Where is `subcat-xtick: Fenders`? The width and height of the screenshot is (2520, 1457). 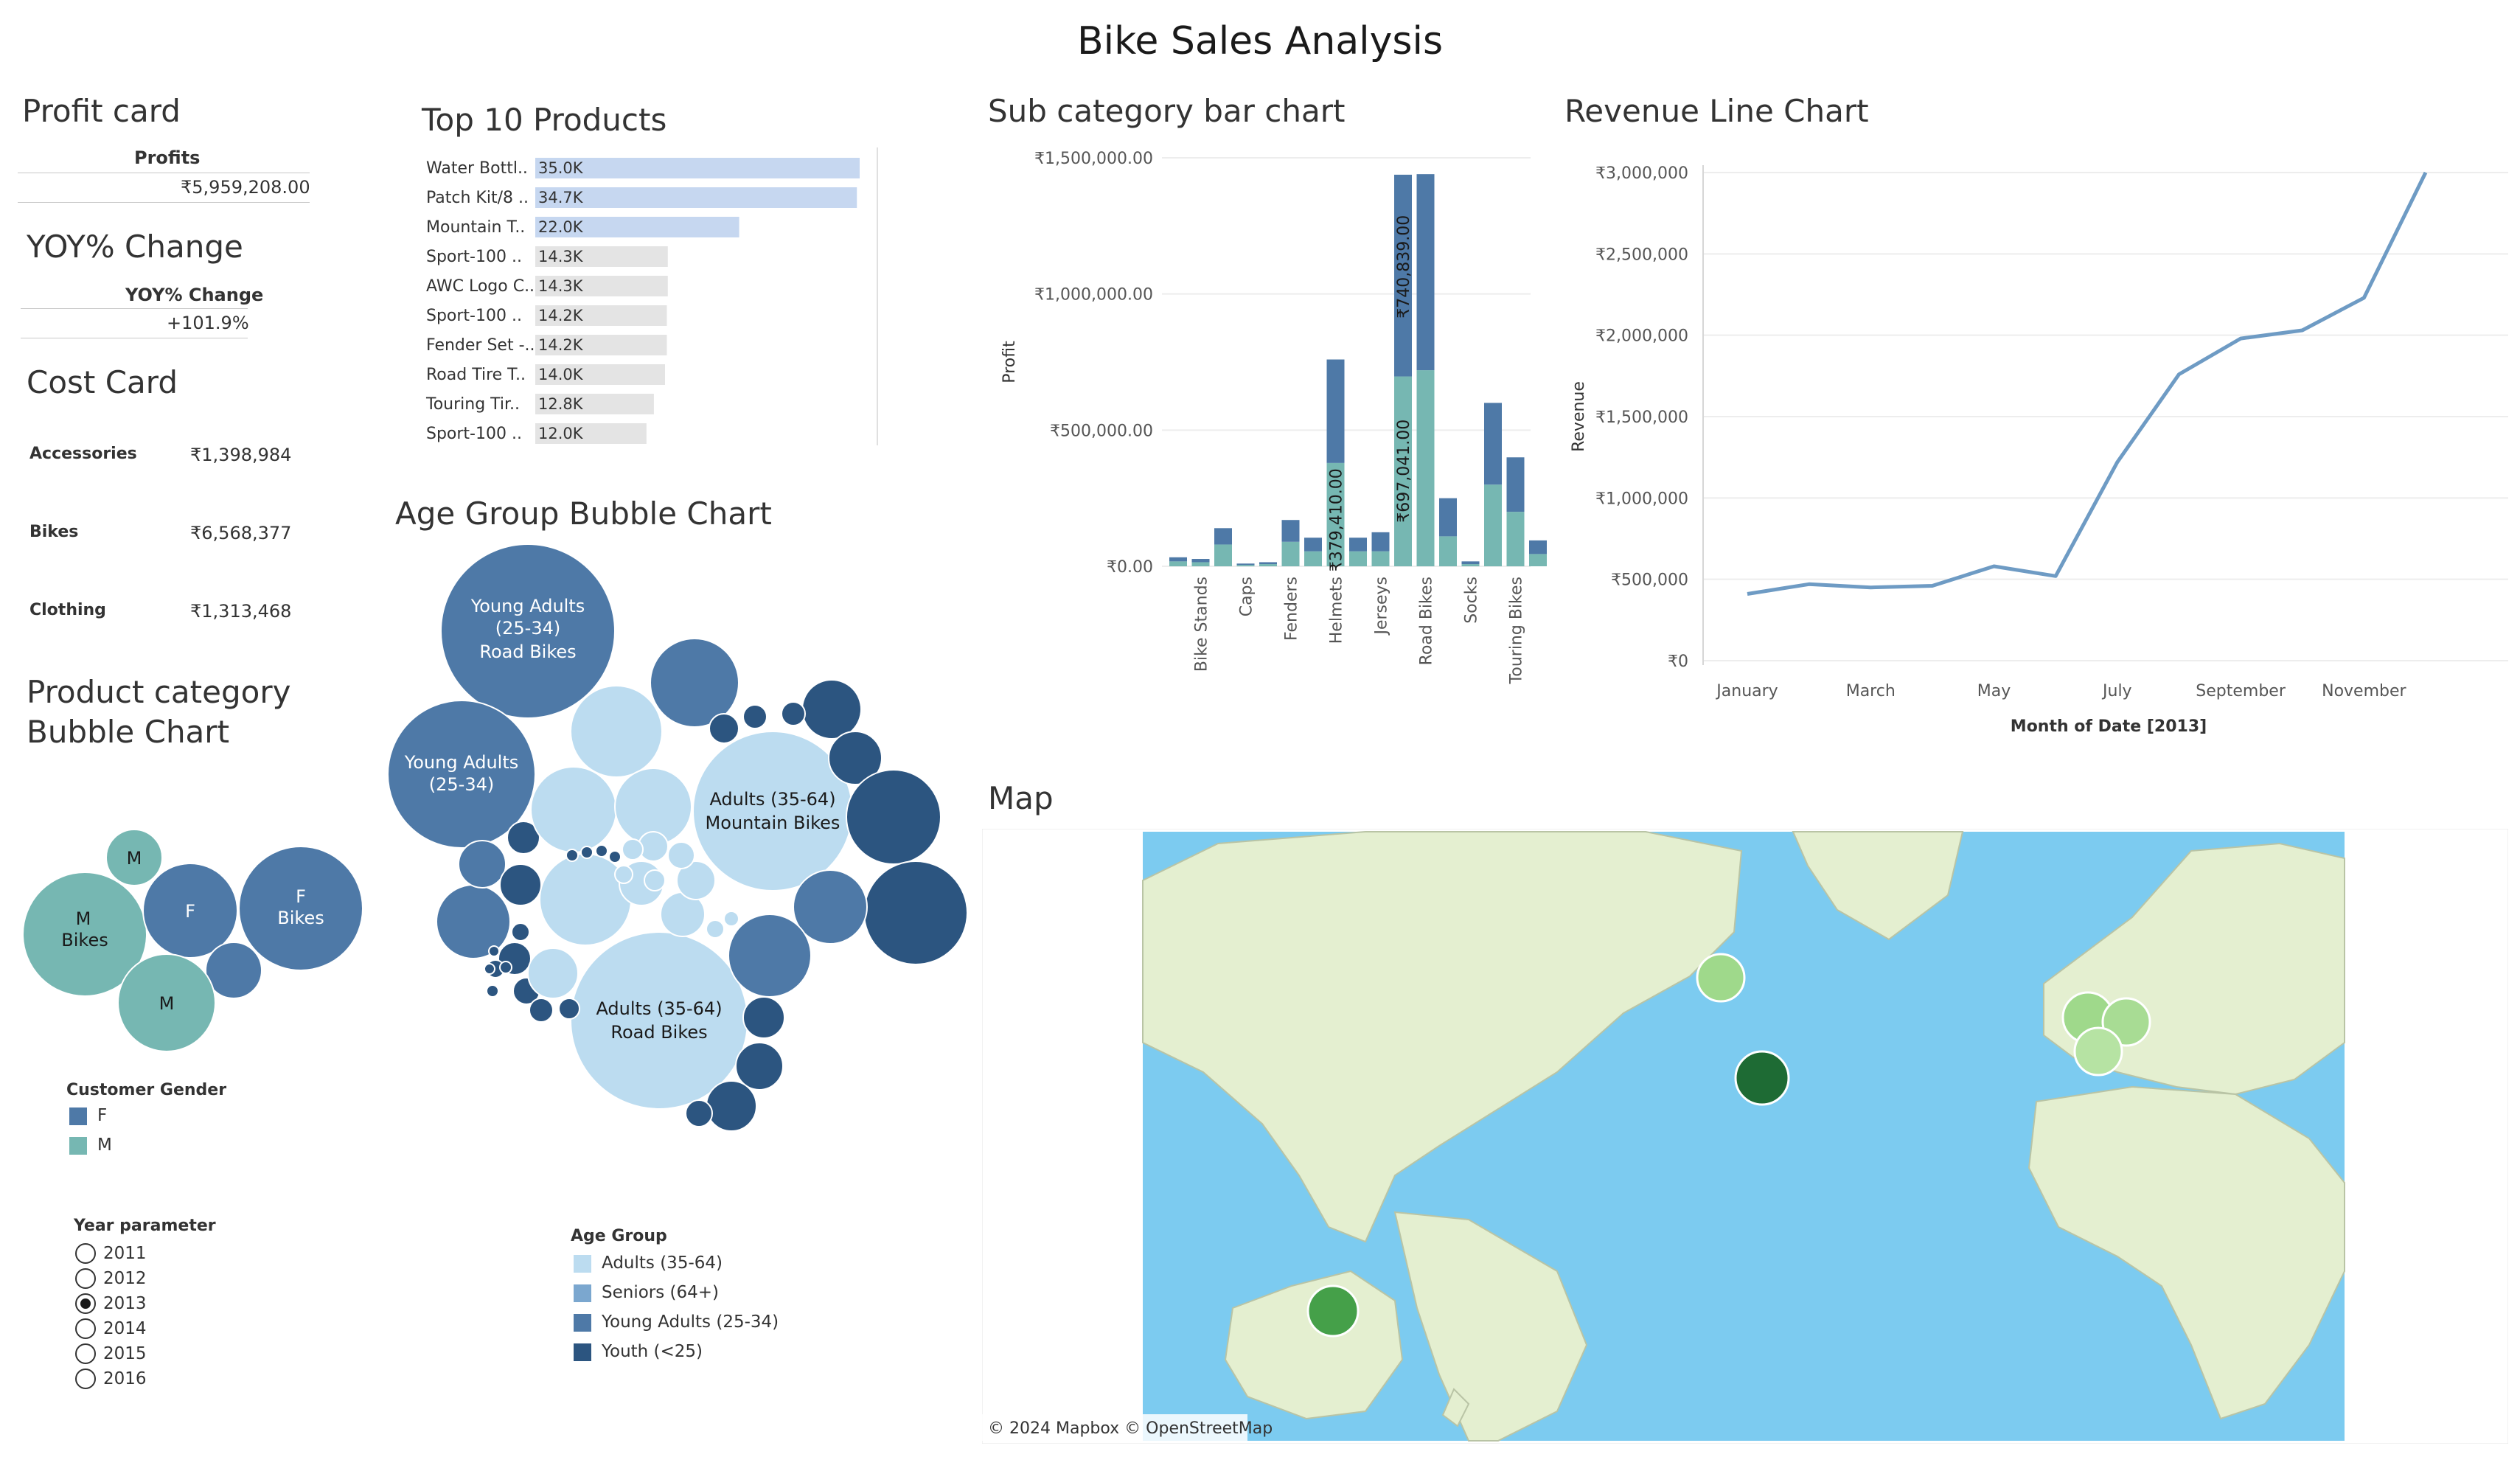 subcat-xtick: Fenders is located at coordinates (1292, 609).